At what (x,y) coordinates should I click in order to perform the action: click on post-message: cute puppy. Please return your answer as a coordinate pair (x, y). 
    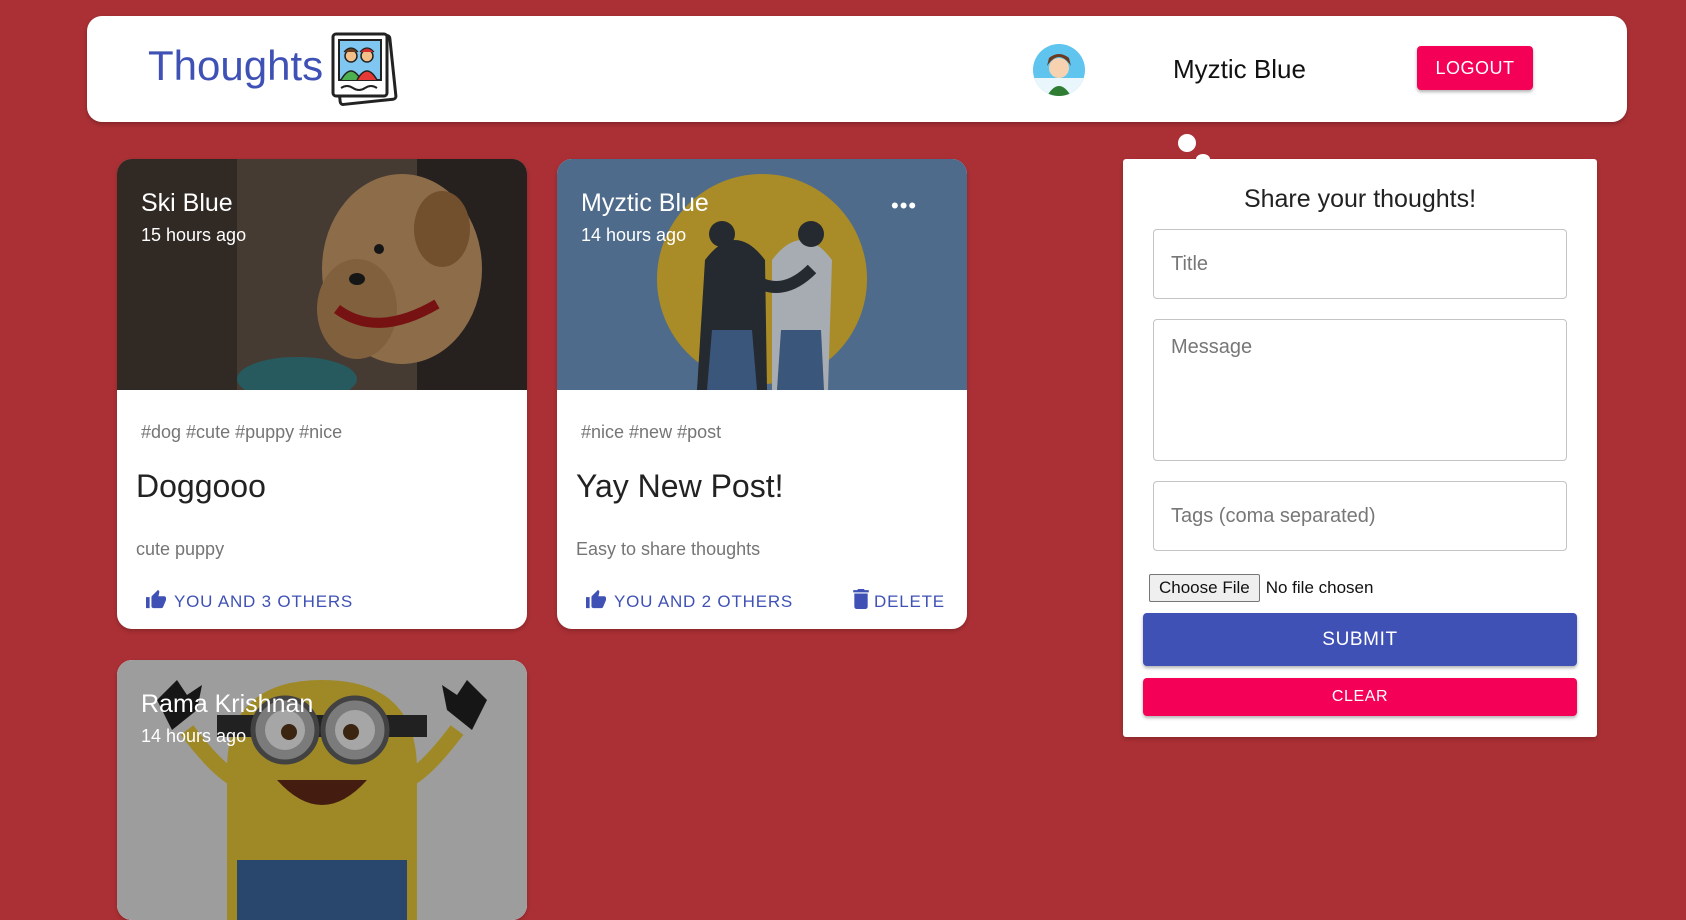
    Looking at the image, I should click on (180, 549).